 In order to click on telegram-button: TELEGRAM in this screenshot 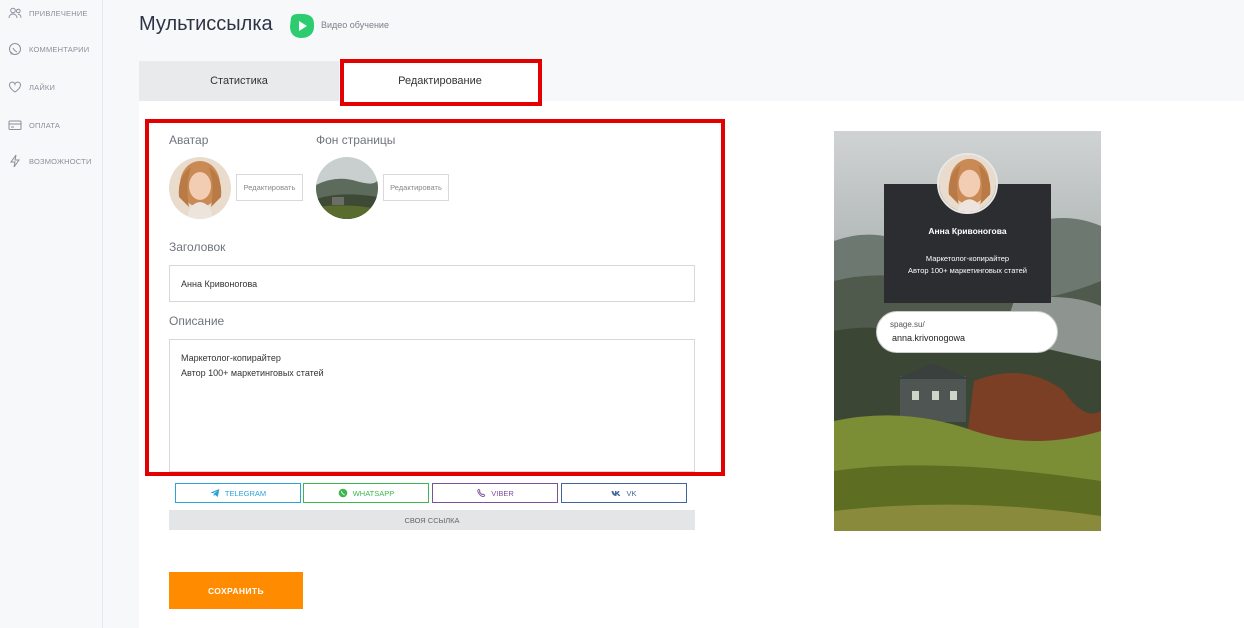, I will do `click(238, 493)`.